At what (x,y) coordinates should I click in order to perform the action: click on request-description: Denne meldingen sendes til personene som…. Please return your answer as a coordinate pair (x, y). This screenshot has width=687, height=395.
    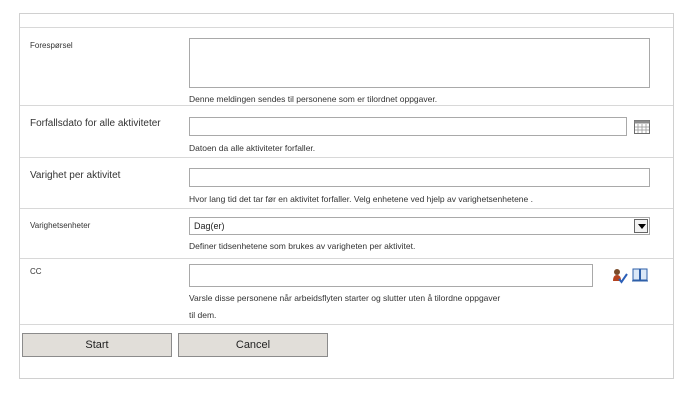
    Looking at the image, I should click on (313, 99).